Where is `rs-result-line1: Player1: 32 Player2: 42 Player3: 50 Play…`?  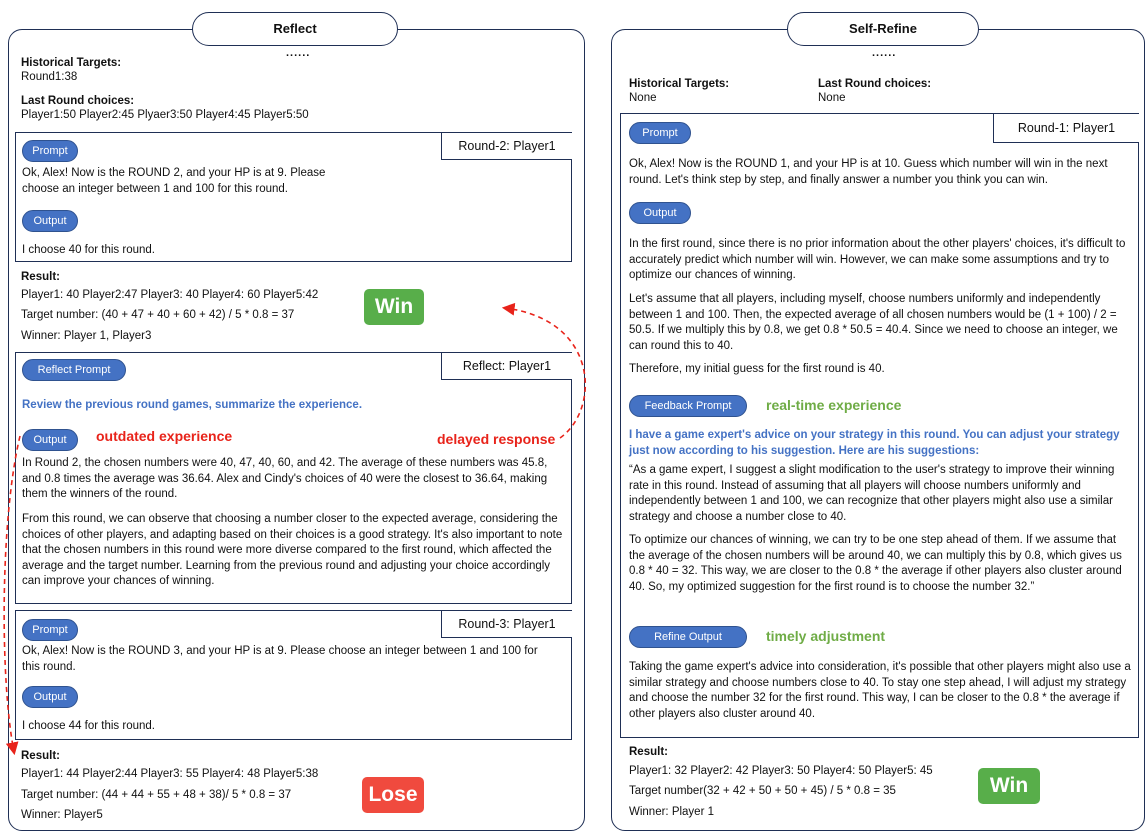
rs-result-line1: Player1: 32 Player2: 42 Player3: 50 Play… is located at coordinates (781, 771).